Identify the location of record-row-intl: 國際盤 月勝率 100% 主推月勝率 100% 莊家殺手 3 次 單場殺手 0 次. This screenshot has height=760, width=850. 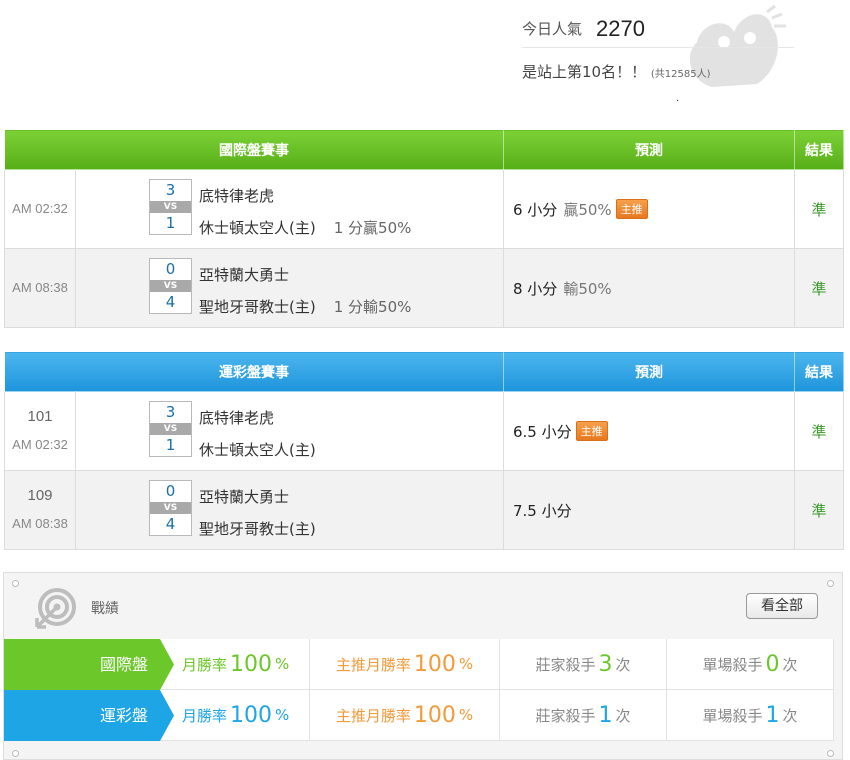
(423, 664).